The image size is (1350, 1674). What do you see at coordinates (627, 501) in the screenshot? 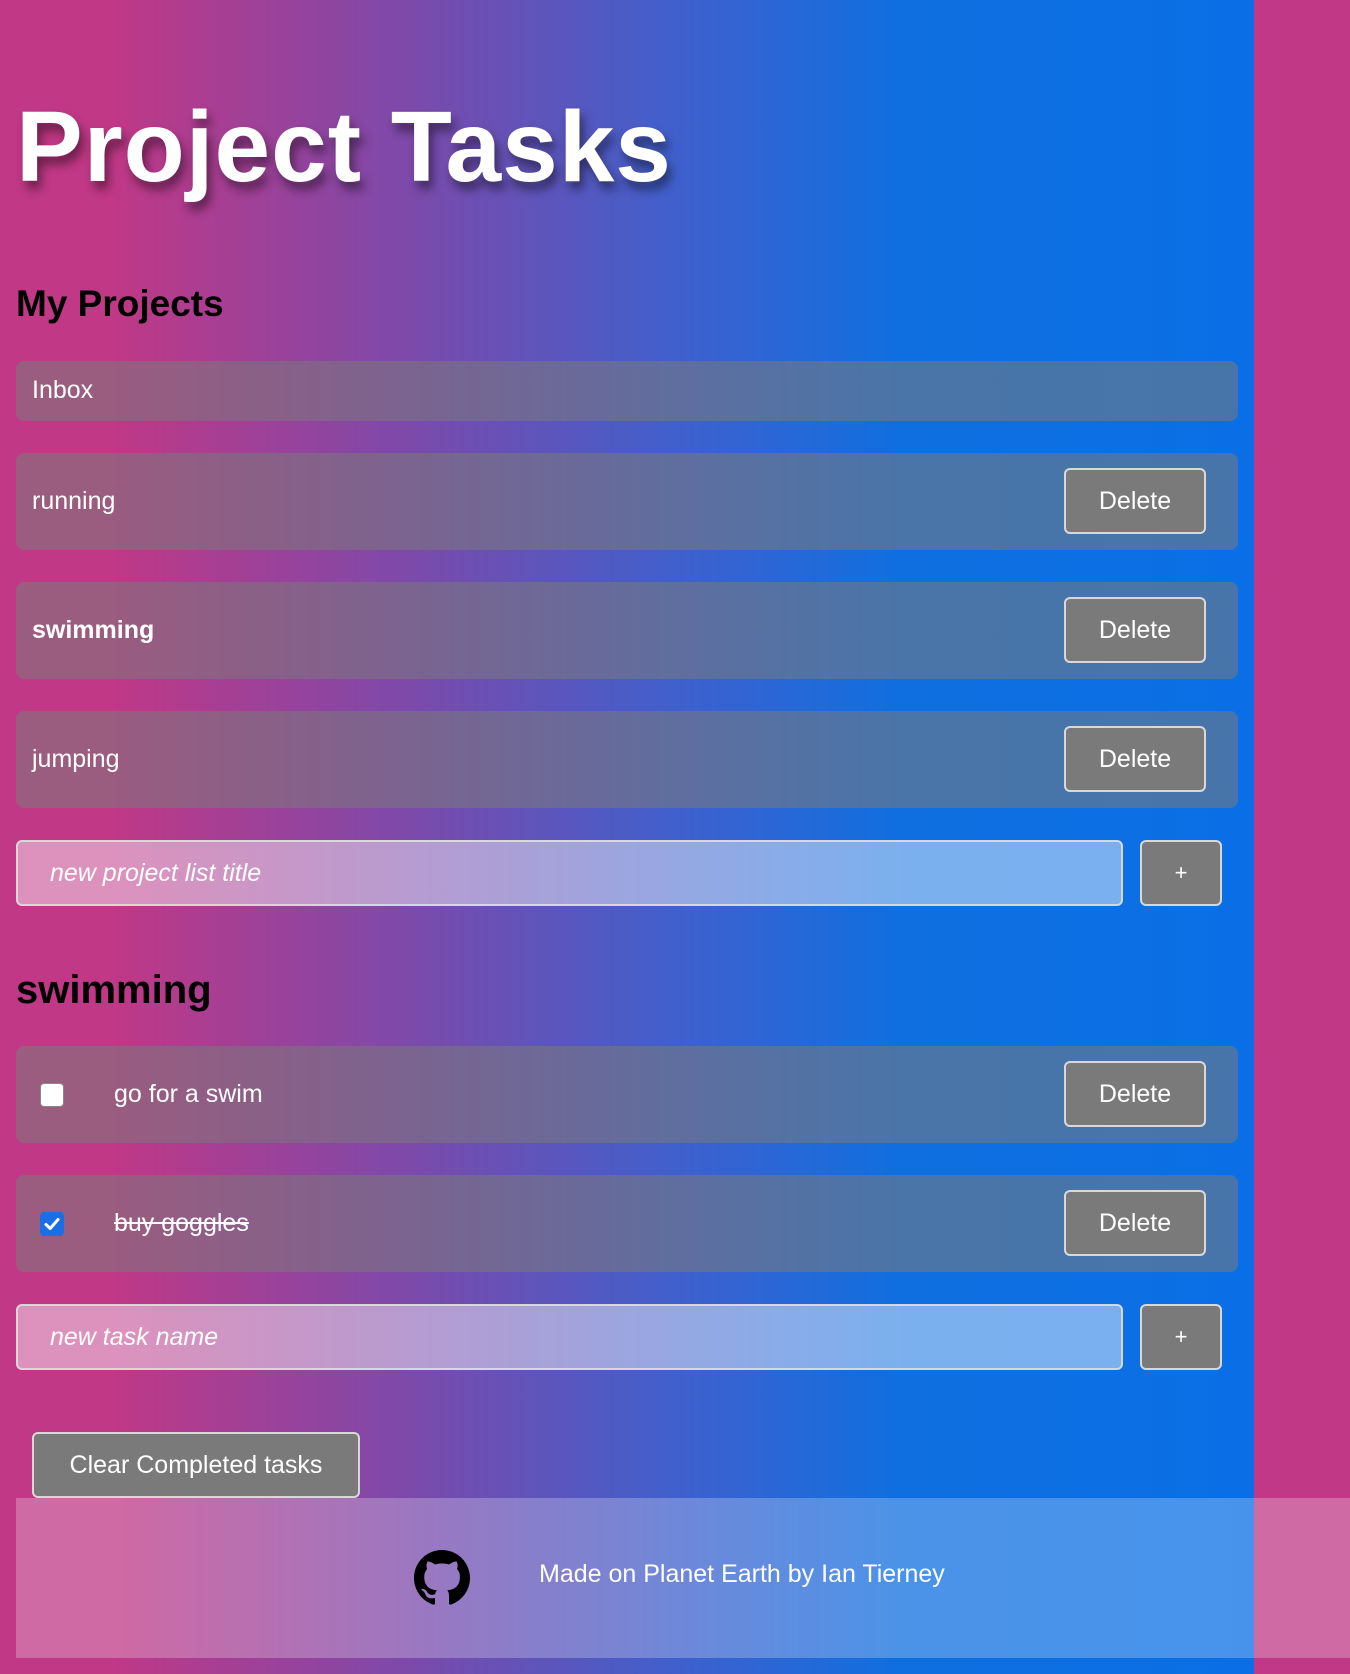
I see `project-item-running: running Delete` at bounding box center [627, 501].